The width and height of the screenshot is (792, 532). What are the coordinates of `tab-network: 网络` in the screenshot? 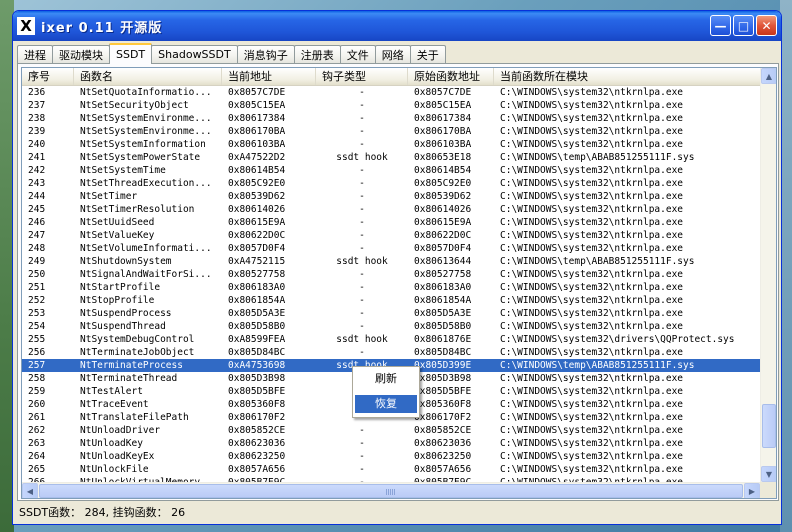 It's located at (392, 54).